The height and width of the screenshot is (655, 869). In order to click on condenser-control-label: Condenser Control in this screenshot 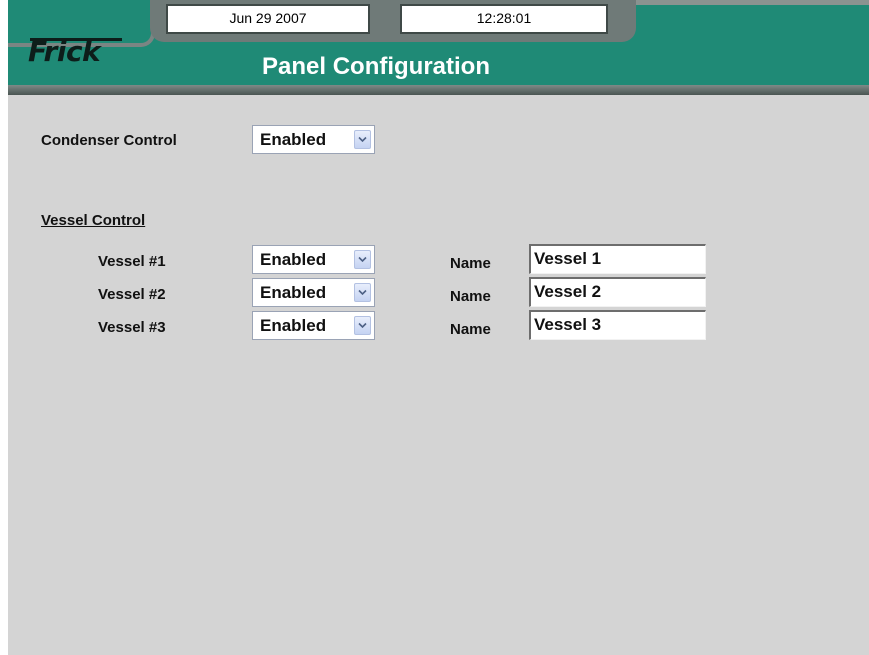, I will do `click(109, 140)`.